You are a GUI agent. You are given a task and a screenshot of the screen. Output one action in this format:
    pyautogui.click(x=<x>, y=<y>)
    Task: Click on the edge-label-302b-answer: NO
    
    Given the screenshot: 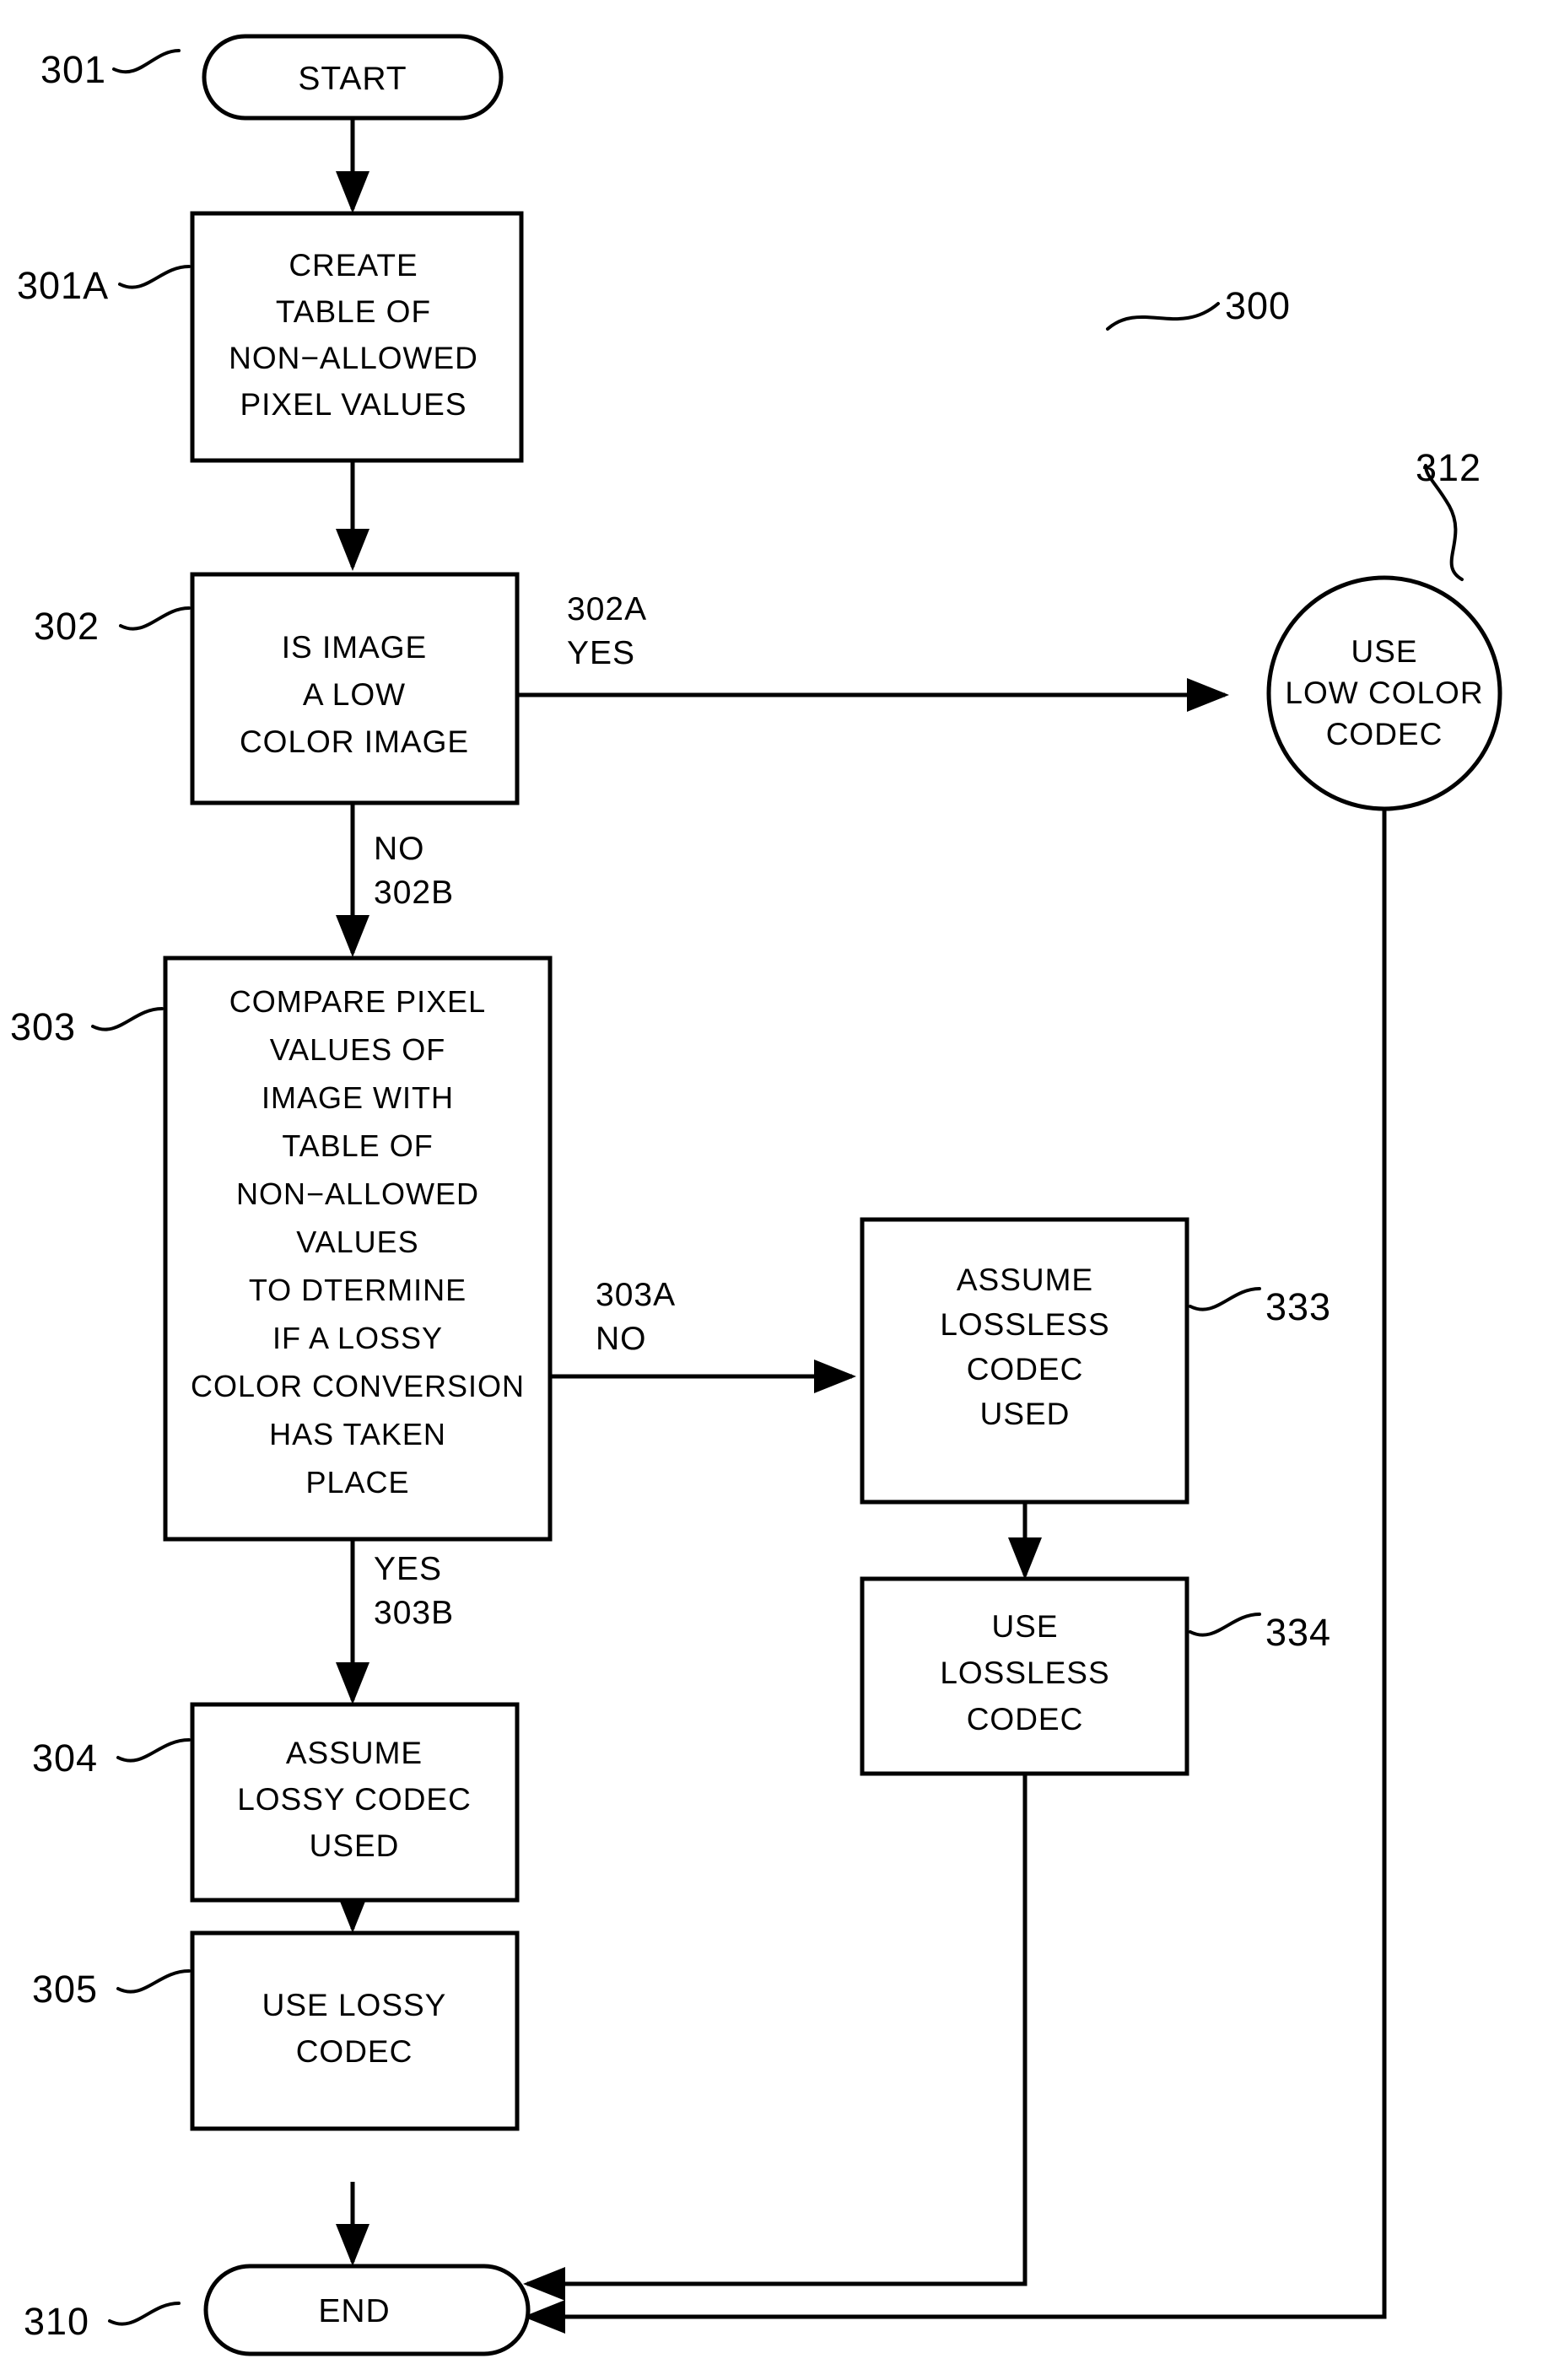 What is the action you would take?
    pyautogui.click(x=399, y=849)
    